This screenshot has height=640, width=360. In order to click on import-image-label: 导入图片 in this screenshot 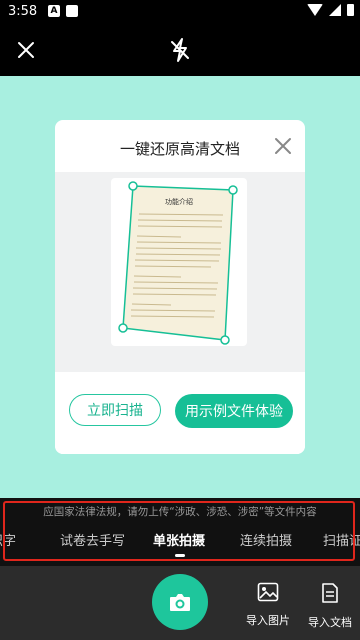, I will do `click(268, 620)`.